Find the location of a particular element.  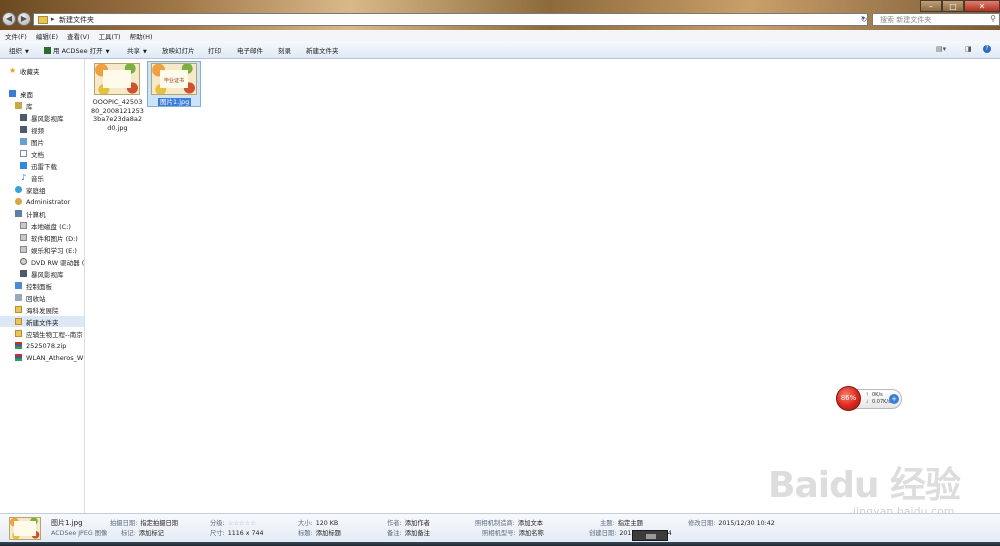

nav-baofeng-library: 暴风影视库 is located at coordinates (42, 117).